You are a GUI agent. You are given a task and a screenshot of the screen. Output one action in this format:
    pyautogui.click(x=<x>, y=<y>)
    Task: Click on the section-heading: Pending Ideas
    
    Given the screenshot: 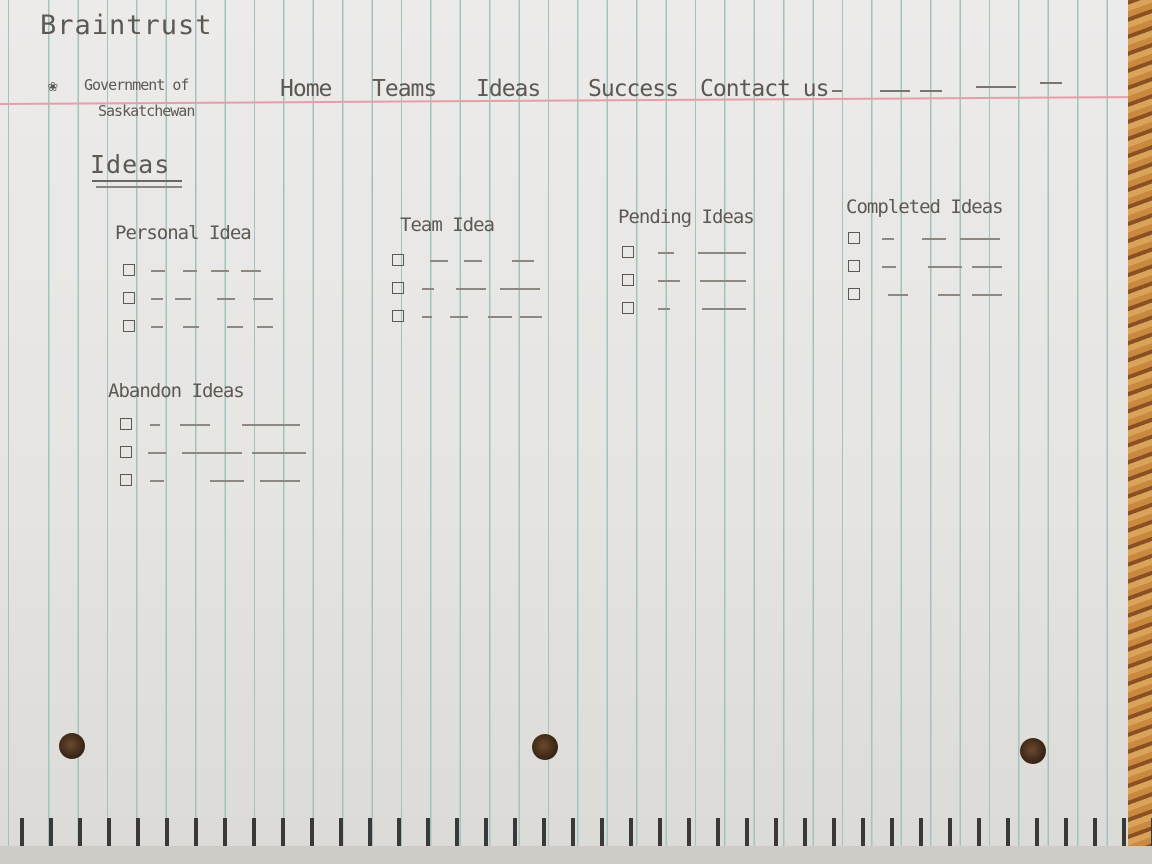 What is the action you would take?
    pyautogui.click(x=686, y=217)
    